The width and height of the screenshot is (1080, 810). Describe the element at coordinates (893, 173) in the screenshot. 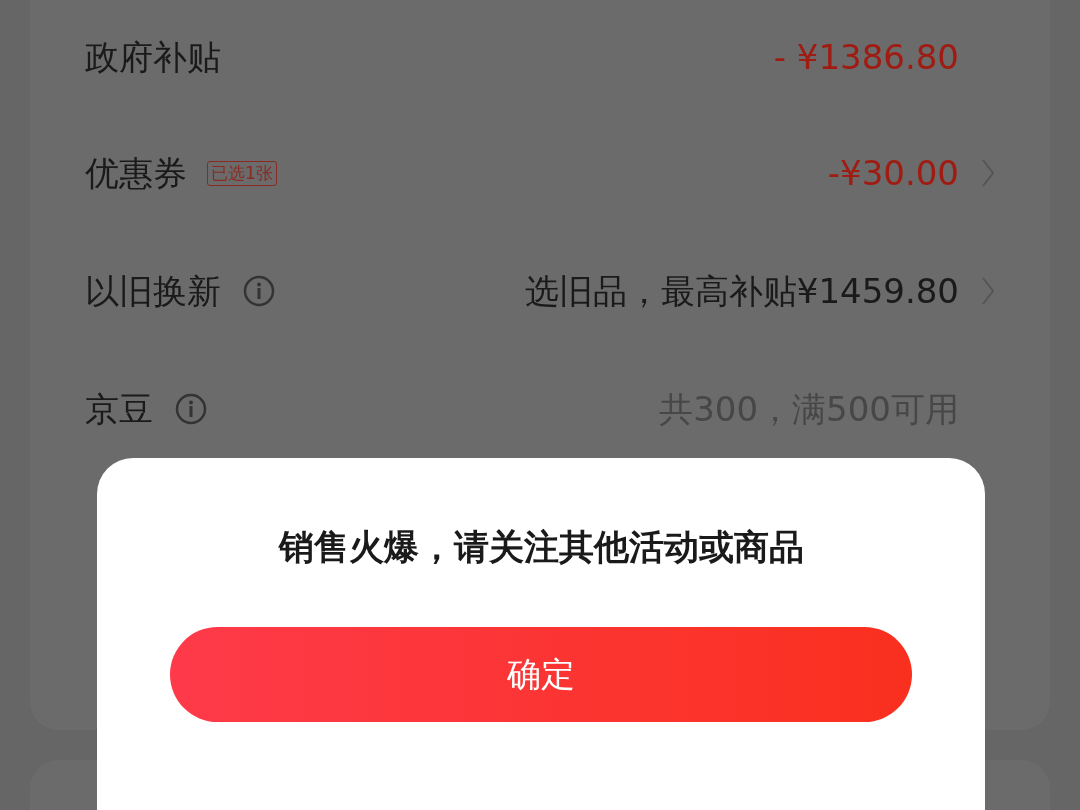

I see `row-value: -¥30.00` at that location.